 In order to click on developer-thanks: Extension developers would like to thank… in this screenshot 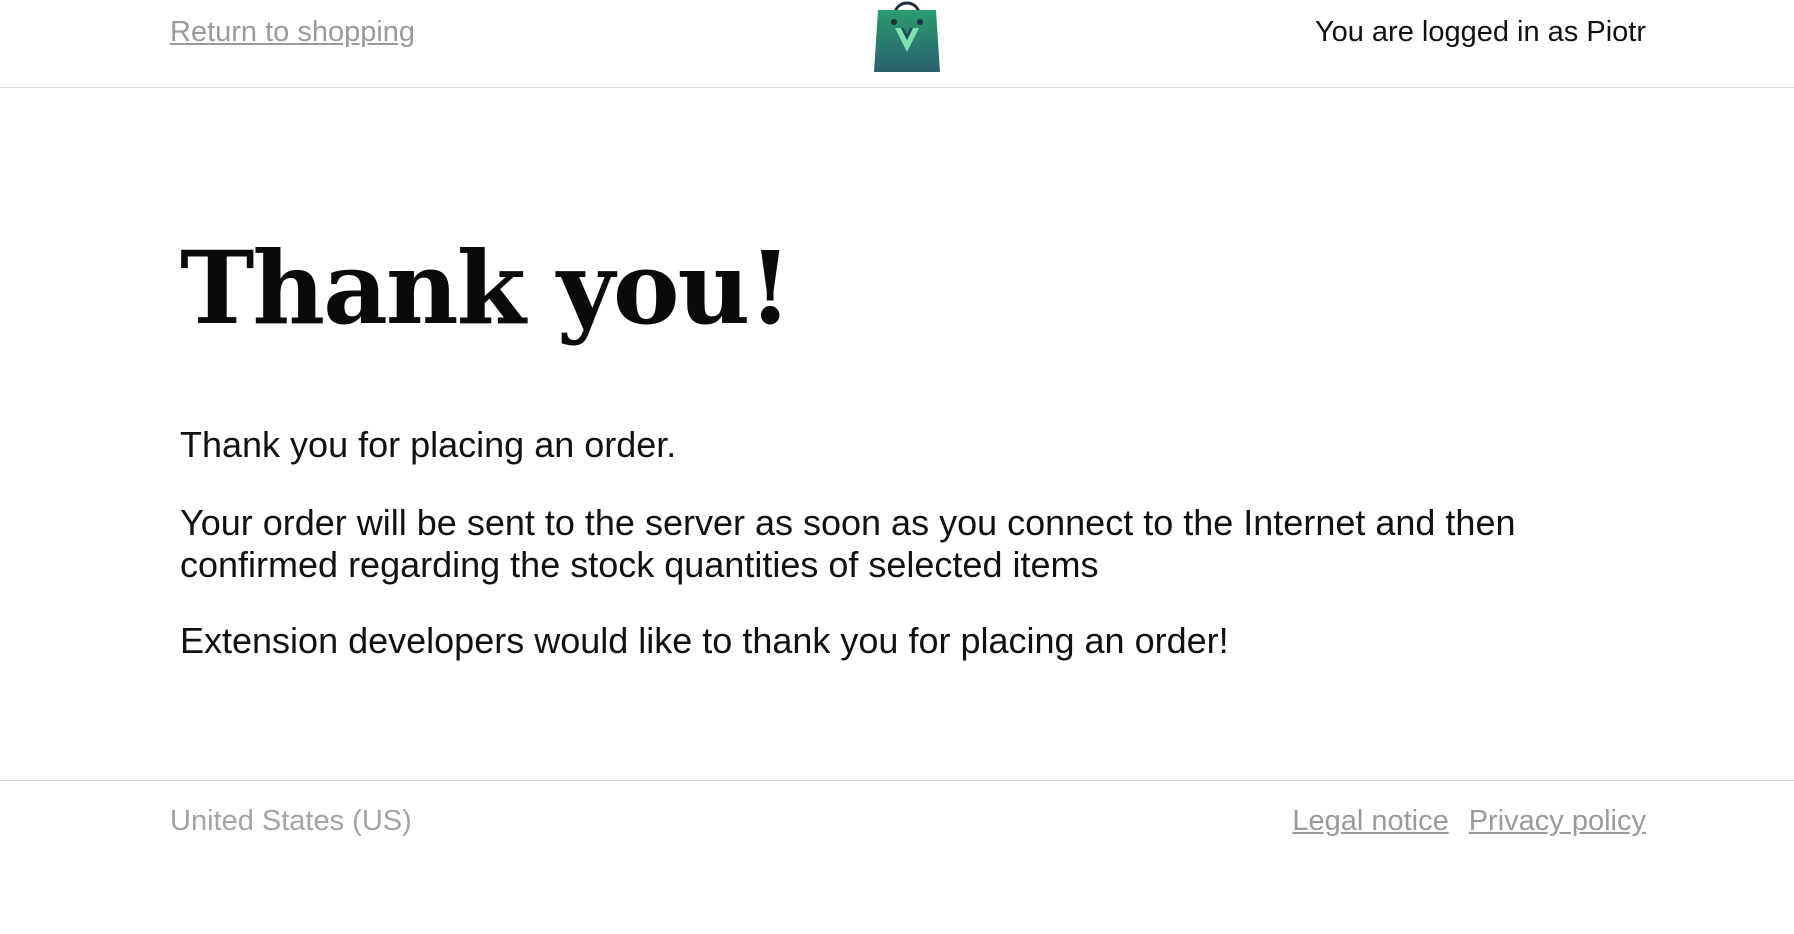, I will do `click(704, 640)`.